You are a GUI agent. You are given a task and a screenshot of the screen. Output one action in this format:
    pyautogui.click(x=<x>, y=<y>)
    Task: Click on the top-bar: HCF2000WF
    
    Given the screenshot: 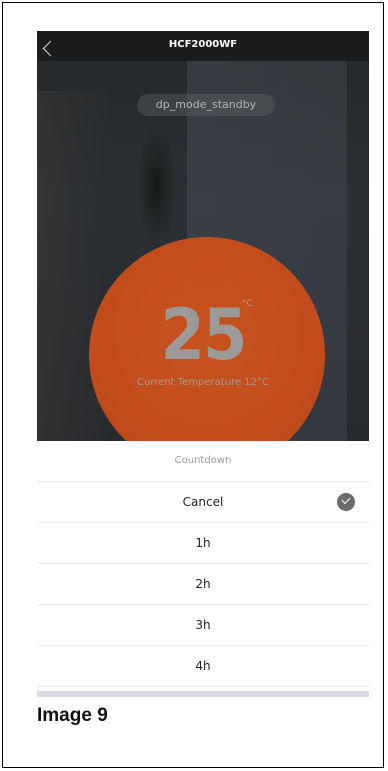 What is the action you would take?
    pyautogui.click(x=203, y=46)
    